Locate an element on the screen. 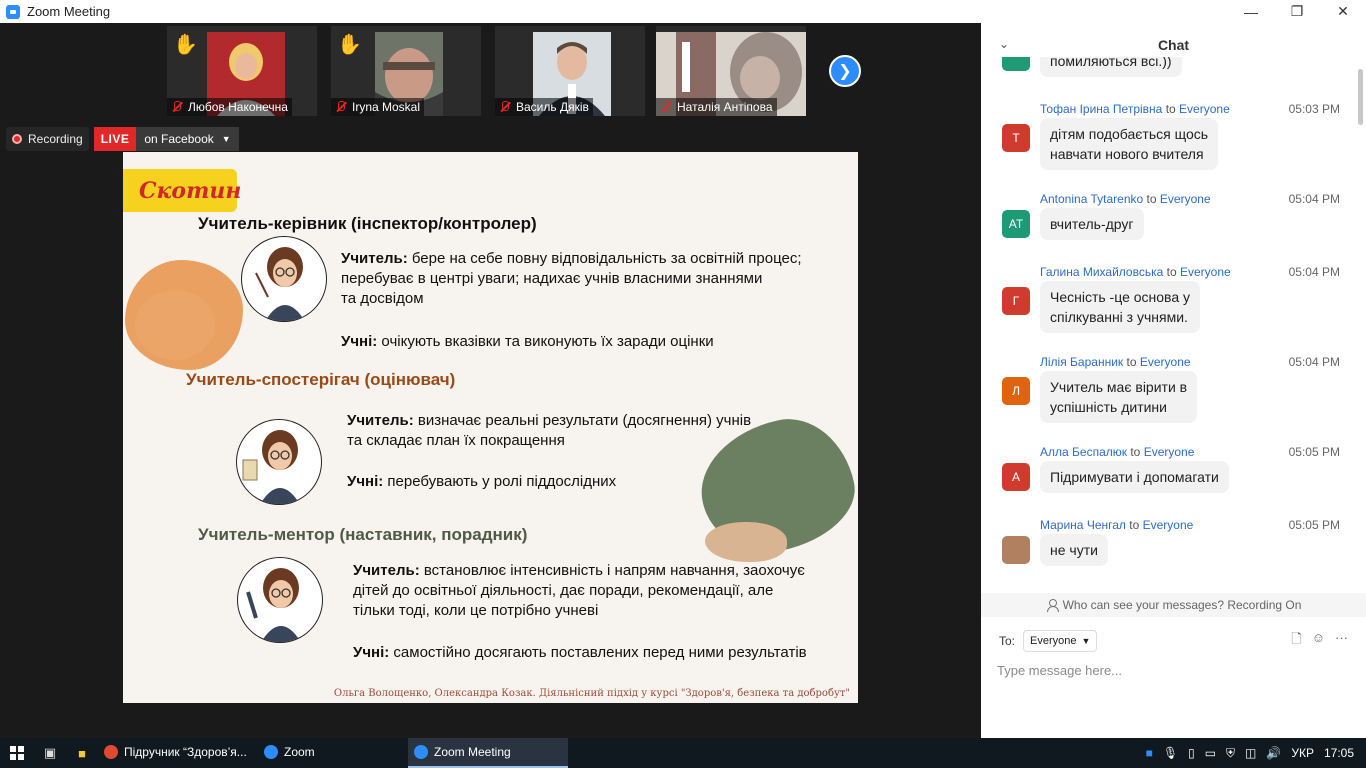  decorative-blob-tan is located at coordinates (746, 542).